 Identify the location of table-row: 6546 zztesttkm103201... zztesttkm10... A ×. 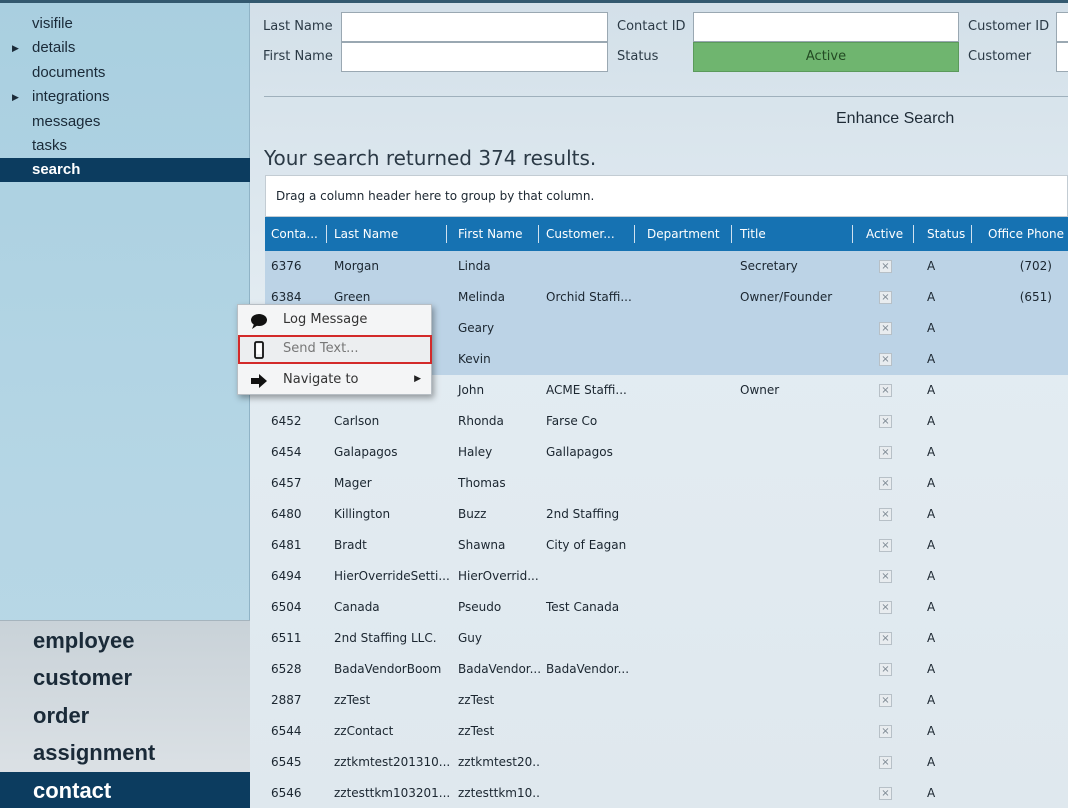
(666, 793).